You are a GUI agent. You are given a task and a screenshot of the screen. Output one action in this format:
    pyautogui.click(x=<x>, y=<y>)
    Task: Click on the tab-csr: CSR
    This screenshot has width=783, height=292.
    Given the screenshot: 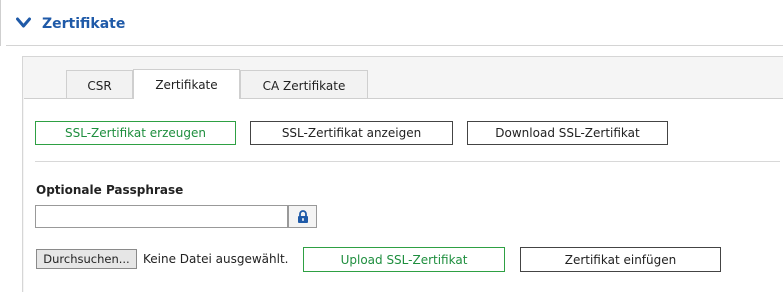 What is the action you would take?
    pyautogui.click(x=99, y=85)
    